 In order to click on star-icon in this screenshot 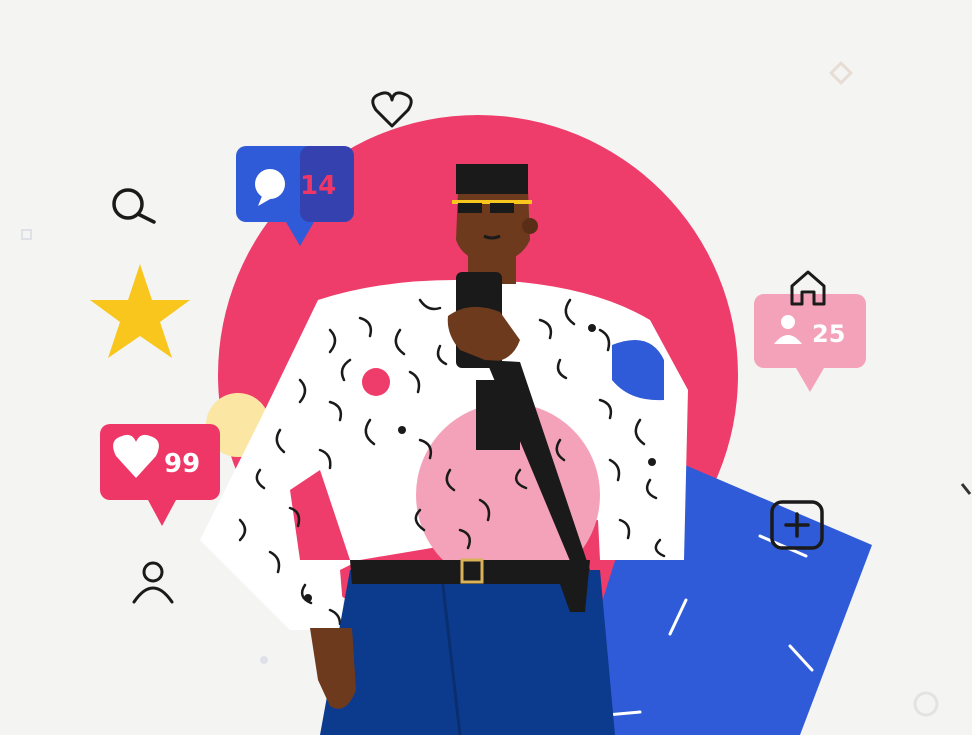, I will do `click(140, 311)`.